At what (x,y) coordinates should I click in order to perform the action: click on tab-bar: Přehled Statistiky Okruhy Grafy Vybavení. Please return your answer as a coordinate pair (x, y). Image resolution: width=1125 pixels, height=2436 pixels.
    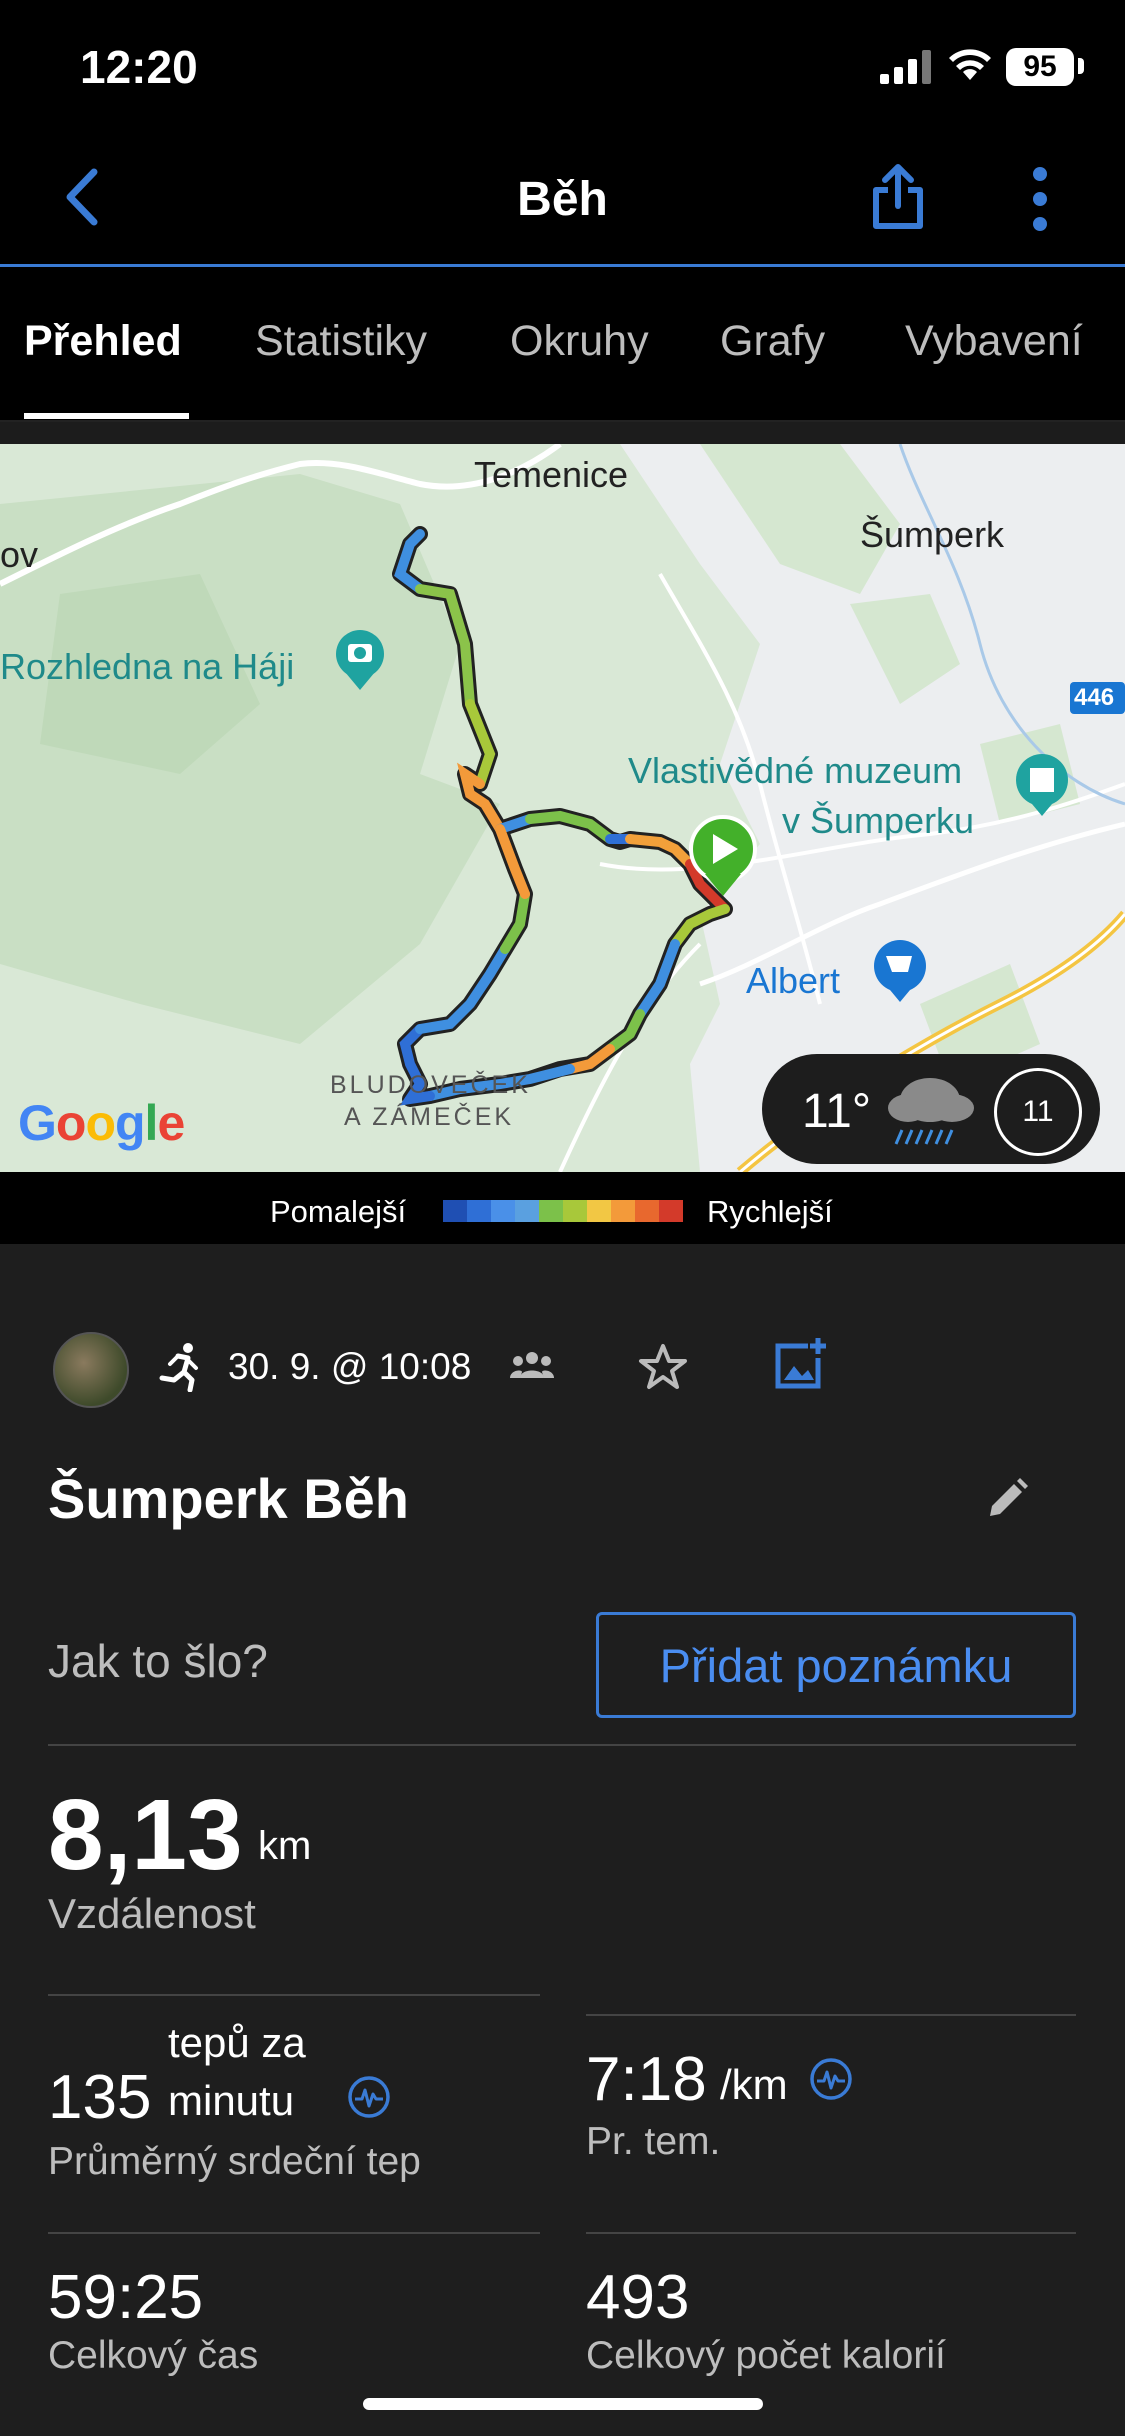
    Looking at the image, I should click on (562, 344).